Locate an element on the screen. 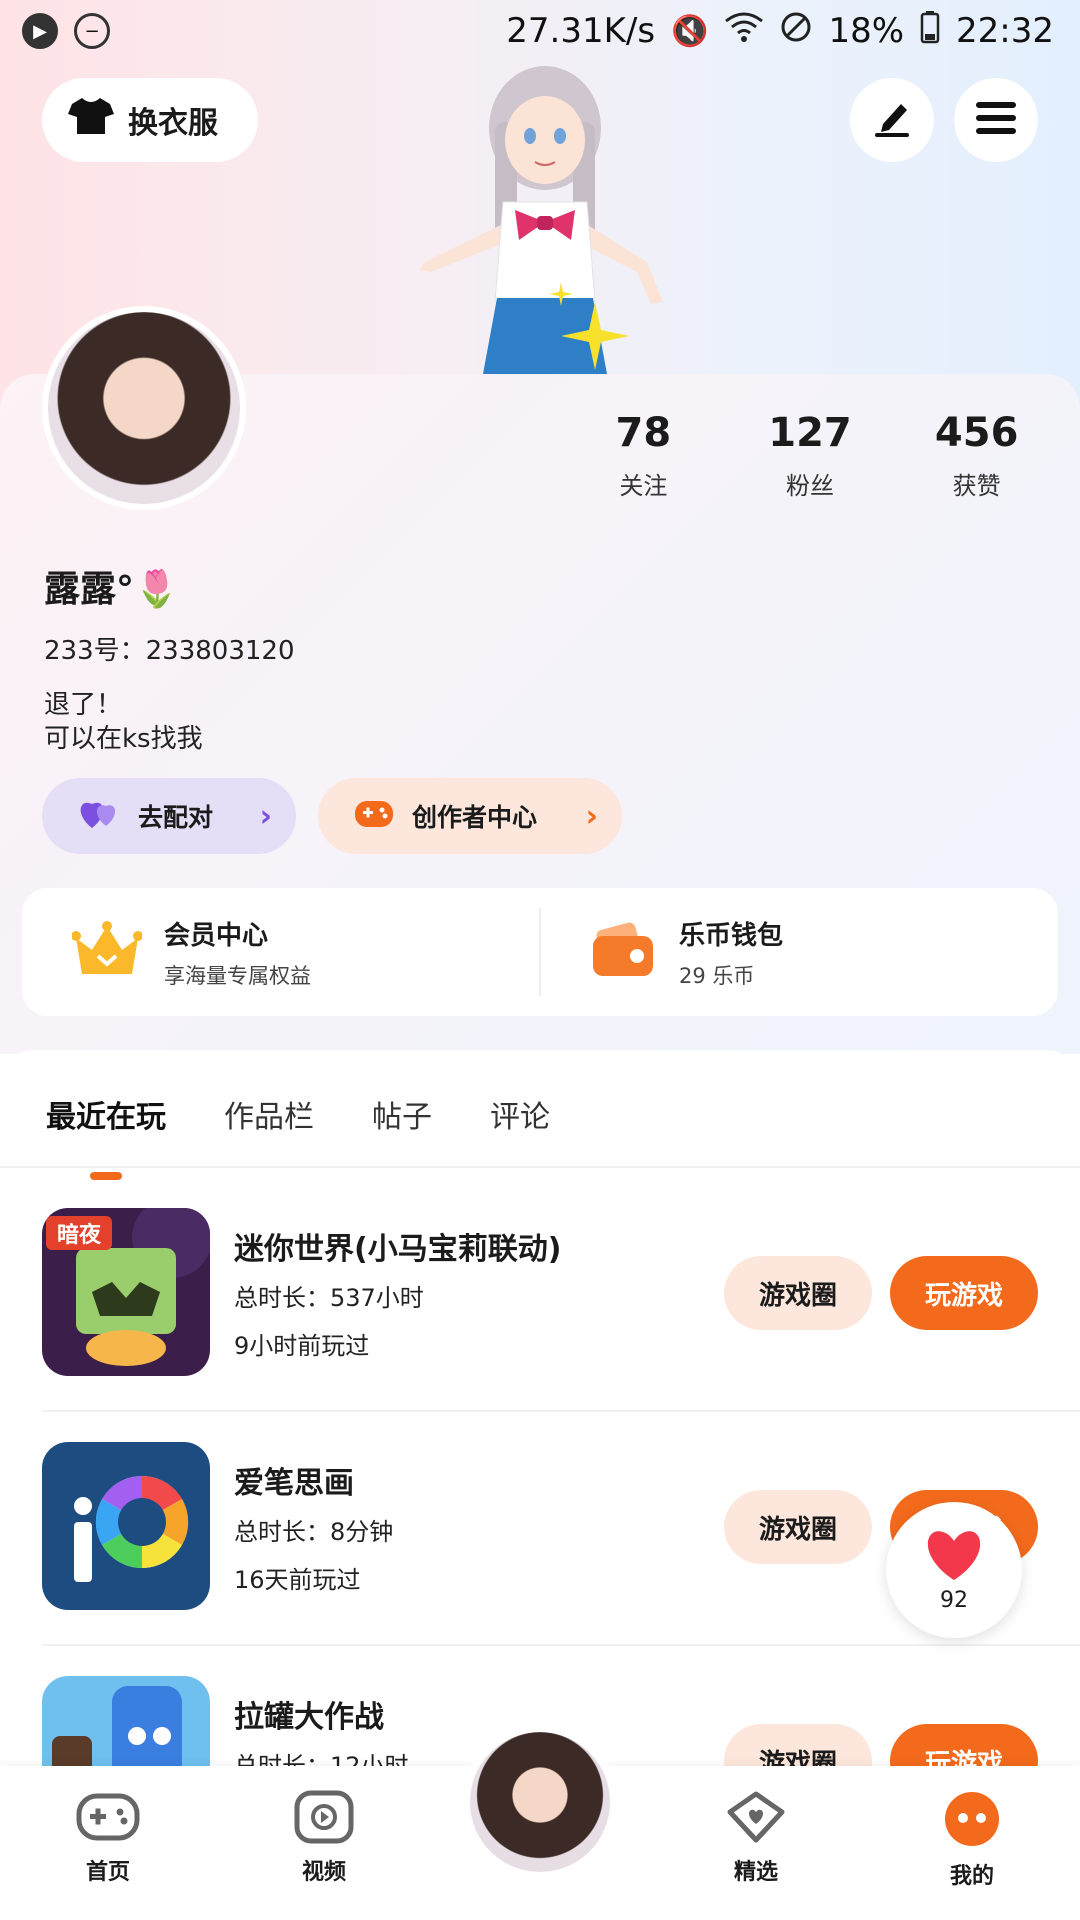 The width and height of the screenshot is (1080, 1920). nav-featured: 精选 is located at coordinates (756, 1838).